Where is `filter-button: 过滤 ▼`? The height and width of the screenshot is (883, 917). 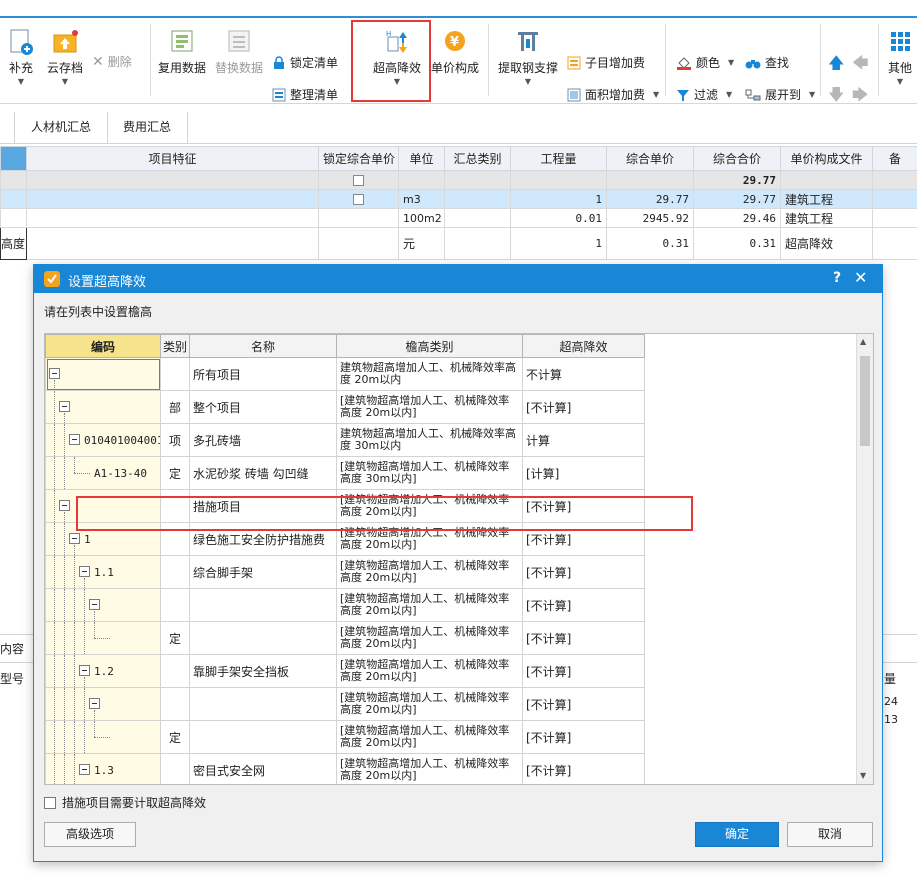
filter-button: 过滤 ▼ is located at coordinates (704, 94).